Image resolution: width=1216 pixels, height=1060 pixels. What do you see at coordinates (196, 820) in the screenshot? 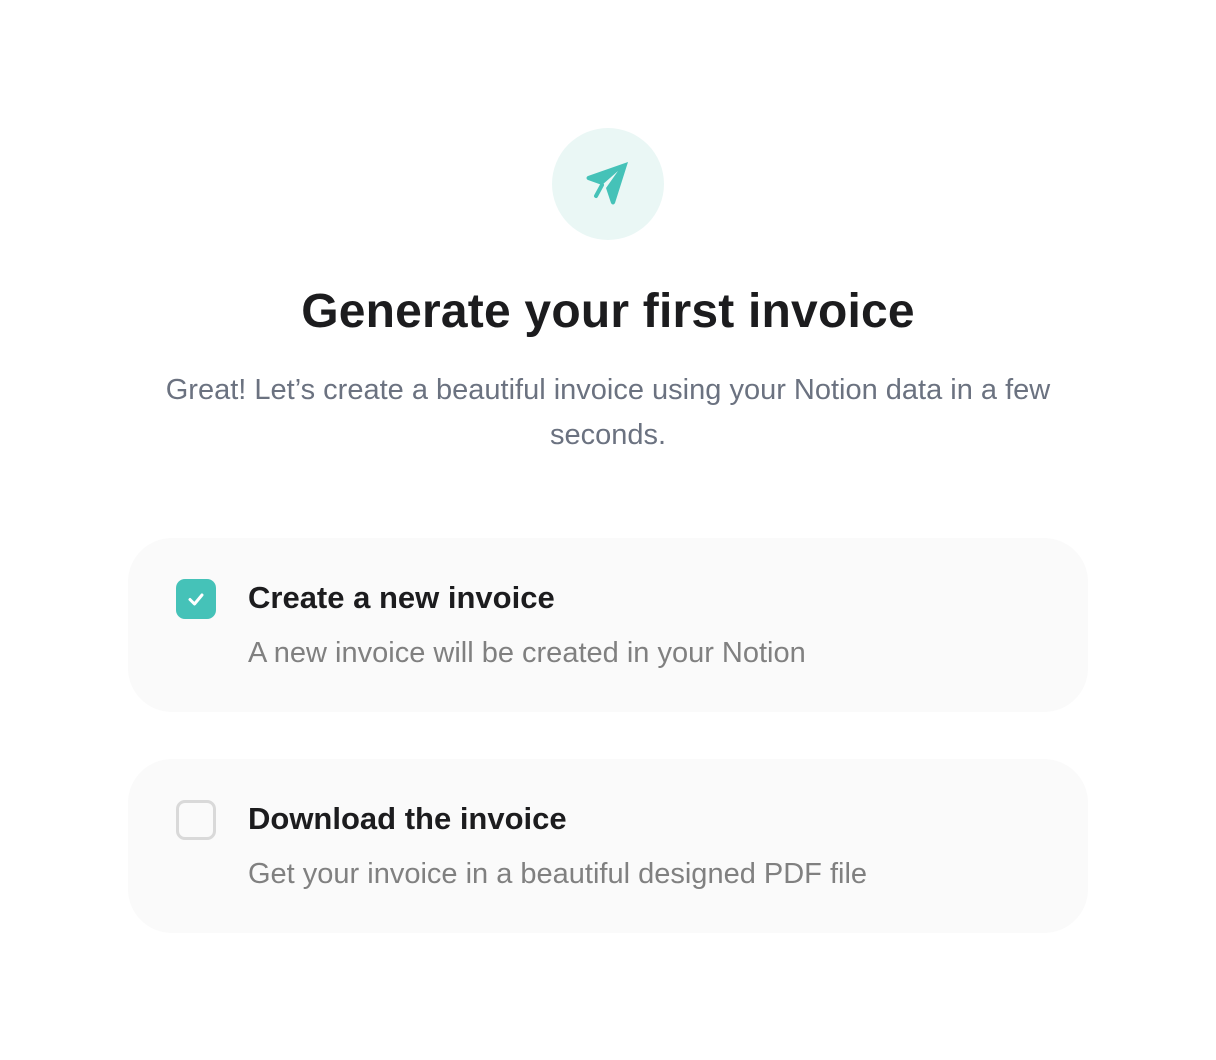
I see `download-invoice-checkbox` at bounding box center [196, 820].